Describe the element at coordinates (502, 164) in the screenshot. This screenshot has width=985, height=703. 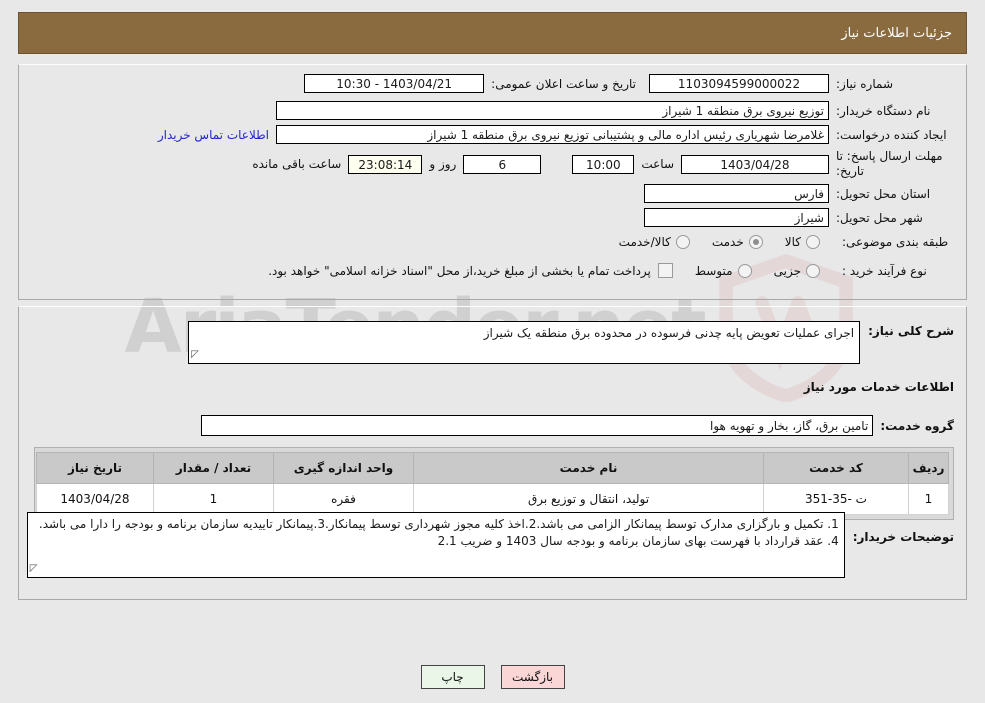
I see `remaining-days-value: 6` at that location.